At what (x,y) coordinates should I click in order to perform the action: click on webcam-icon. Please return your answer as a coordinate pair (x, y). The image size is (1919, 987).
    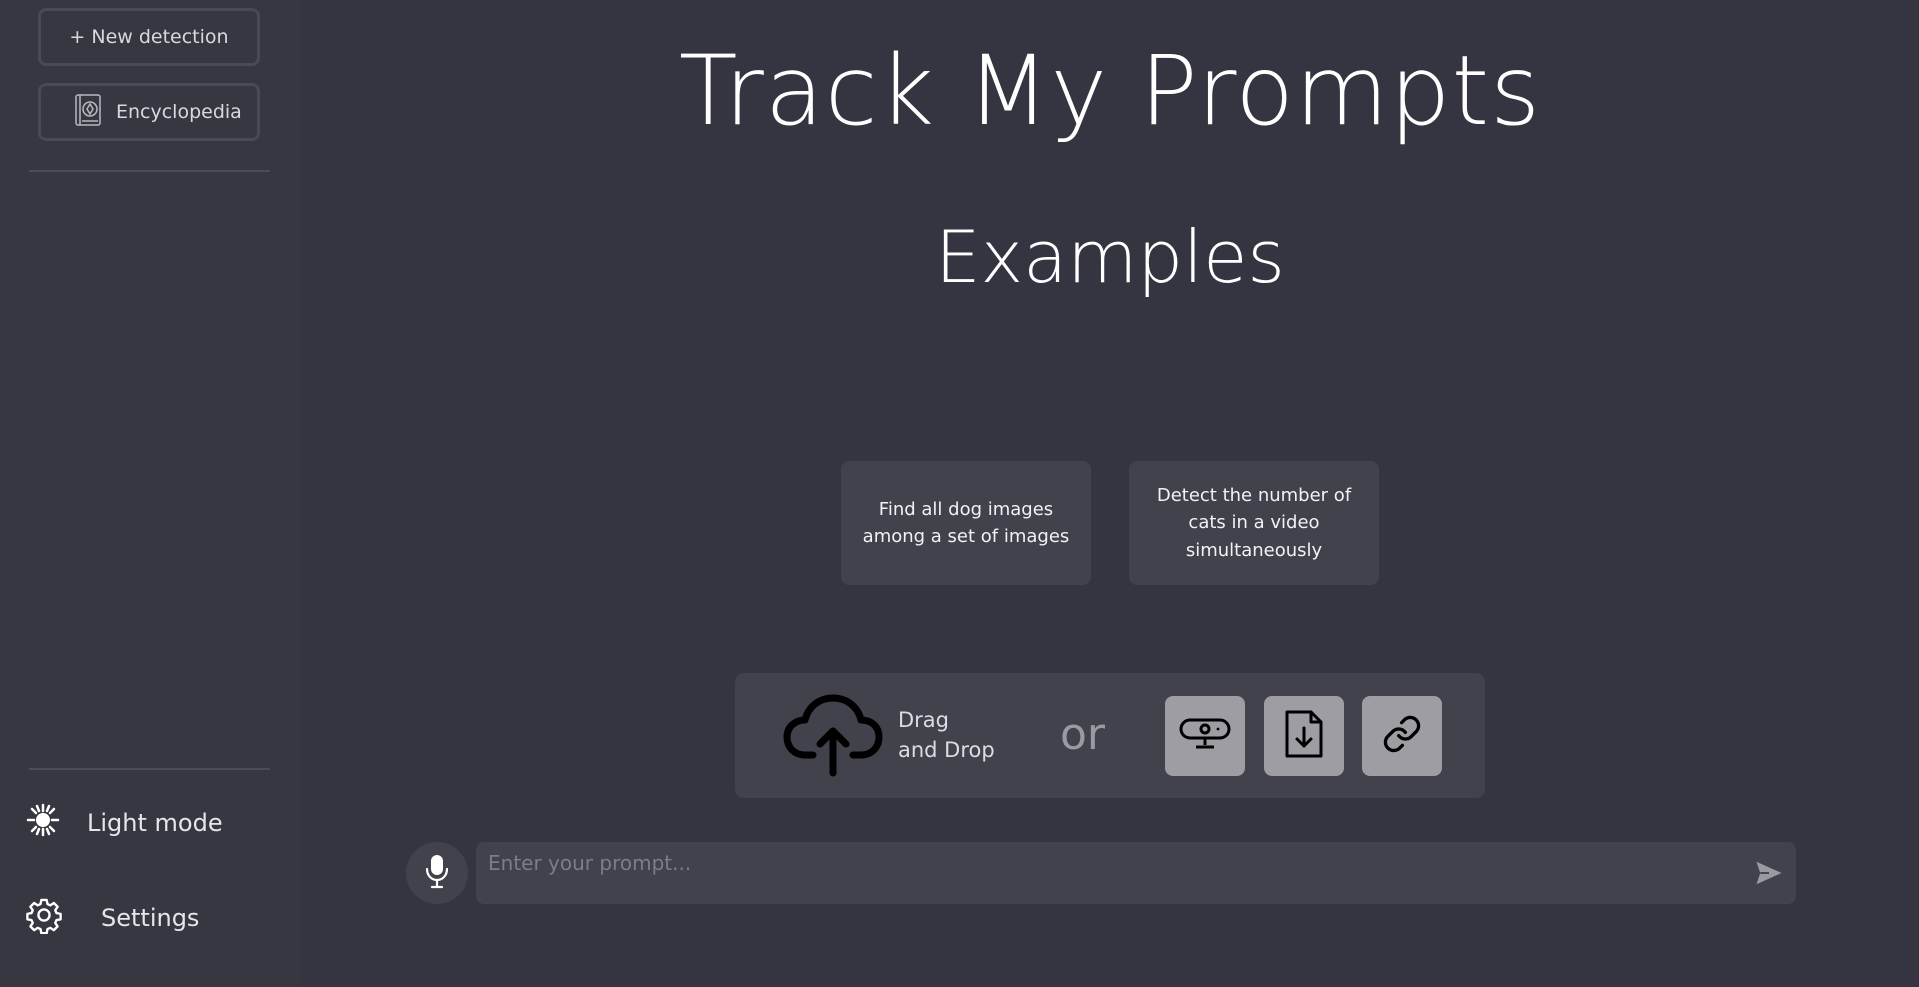
    Looking at the image, I should click on (1205, 736).